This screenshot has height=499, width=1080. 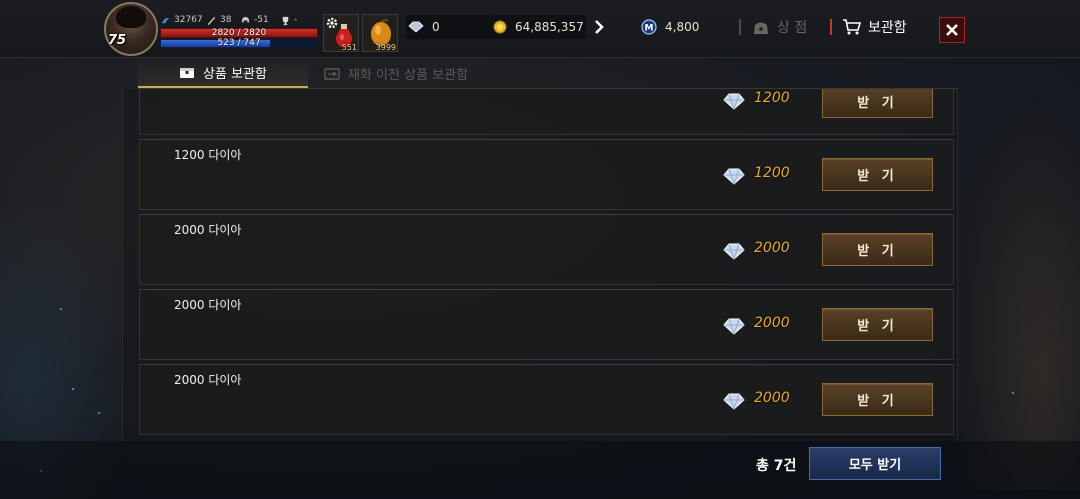 I want to click on power-value: 32767, so click(x=188, y=20).